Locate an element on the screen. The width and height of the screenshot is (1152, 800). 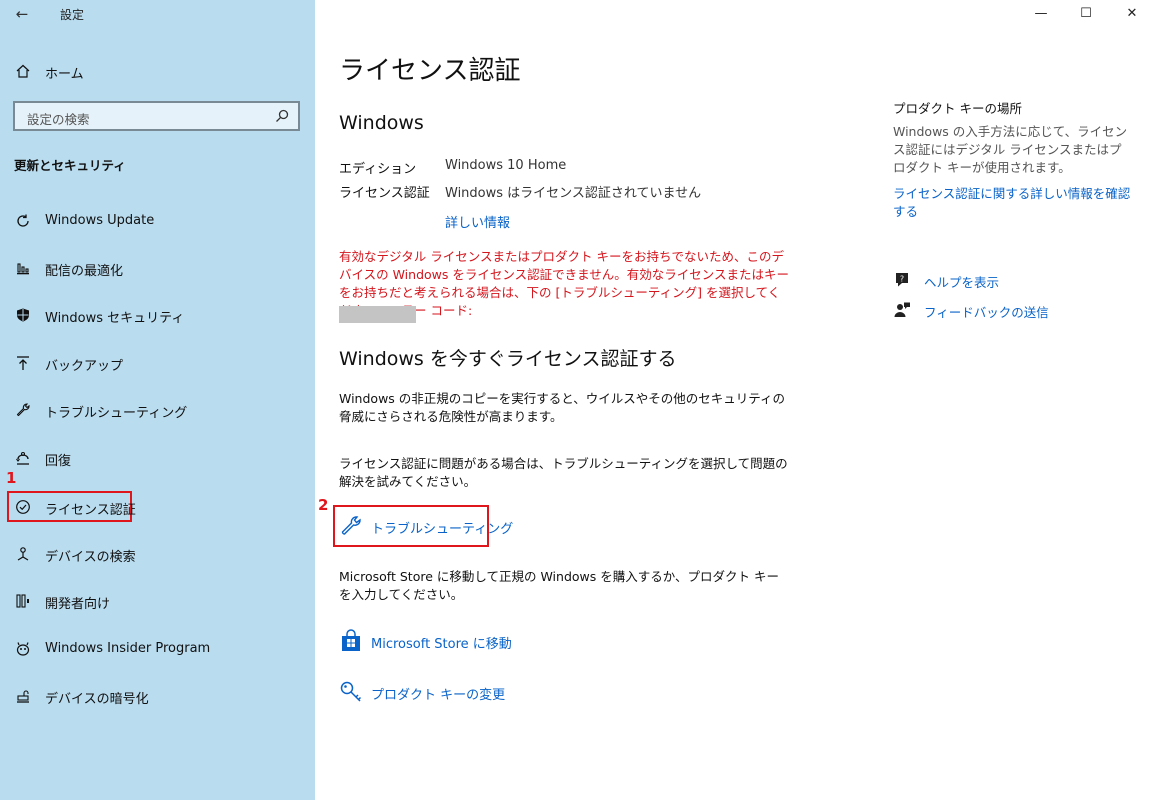
sidebar-item-label: Windows セキュリティ is located at coordinates (115, 318).